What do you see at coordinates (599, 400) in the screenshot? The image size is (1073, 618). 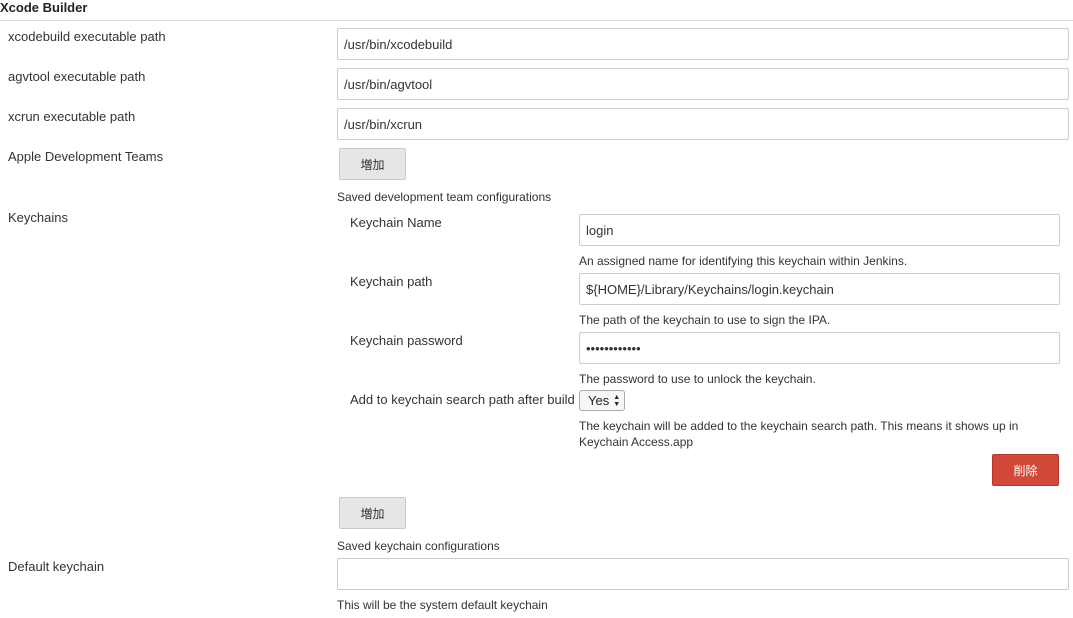 I see `keychain-search-path-selected: Yes` at bounding box center [599, 400].